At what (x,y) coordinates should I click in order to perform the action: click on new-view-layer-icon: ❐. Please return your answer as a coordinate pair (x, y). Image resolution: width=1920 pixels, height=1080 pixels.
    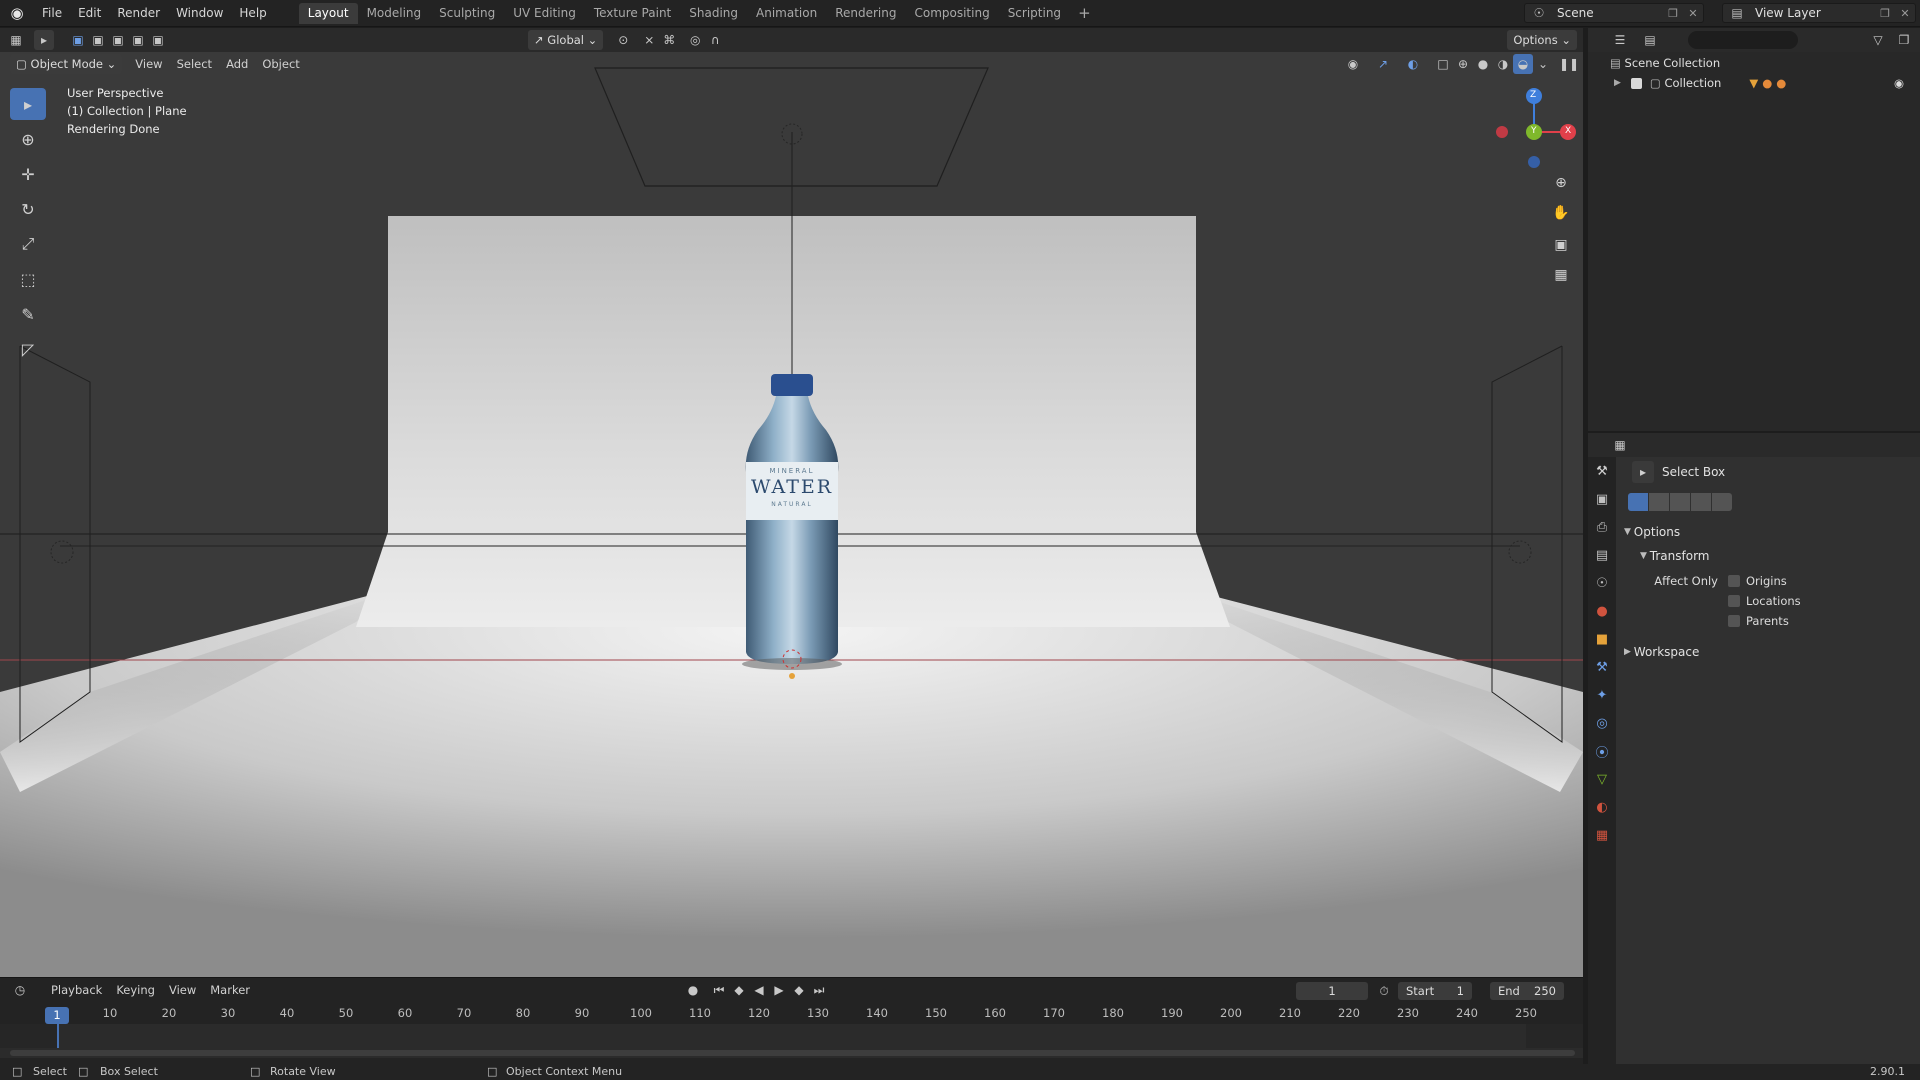
    Looking at the image, I should click on (1885, 13).